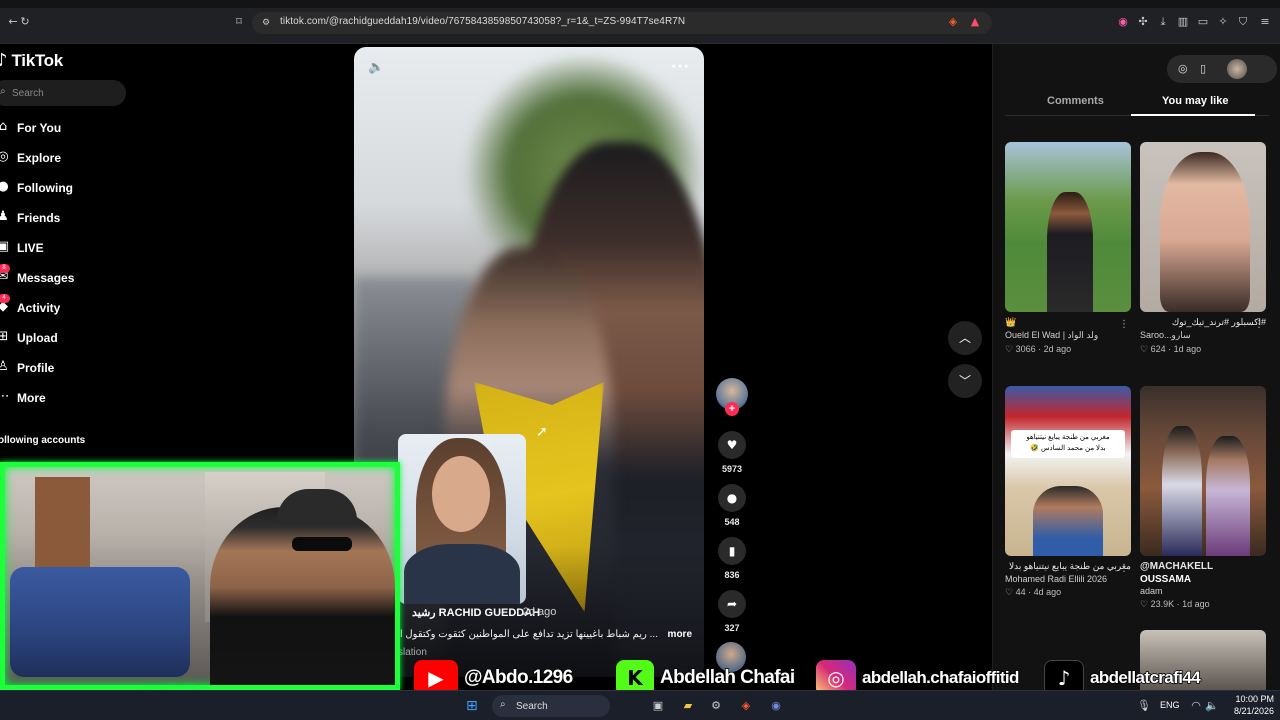  Describe the element at coordinates (727, 677) in the screenshot. I see `kick-label: Abdellah Chafai` at that location.